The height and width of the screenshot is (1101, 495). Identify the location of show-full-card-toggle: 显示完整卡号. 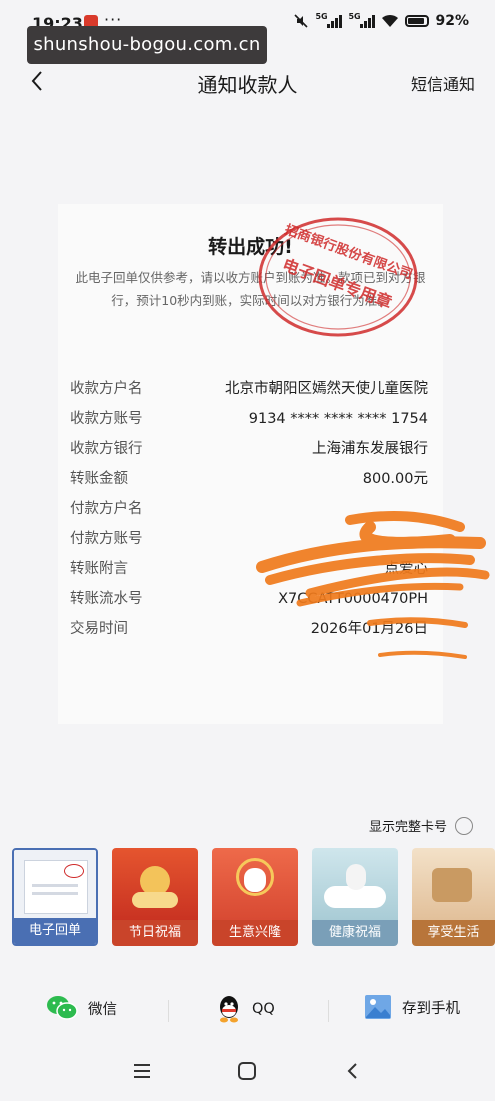
(421, 825).